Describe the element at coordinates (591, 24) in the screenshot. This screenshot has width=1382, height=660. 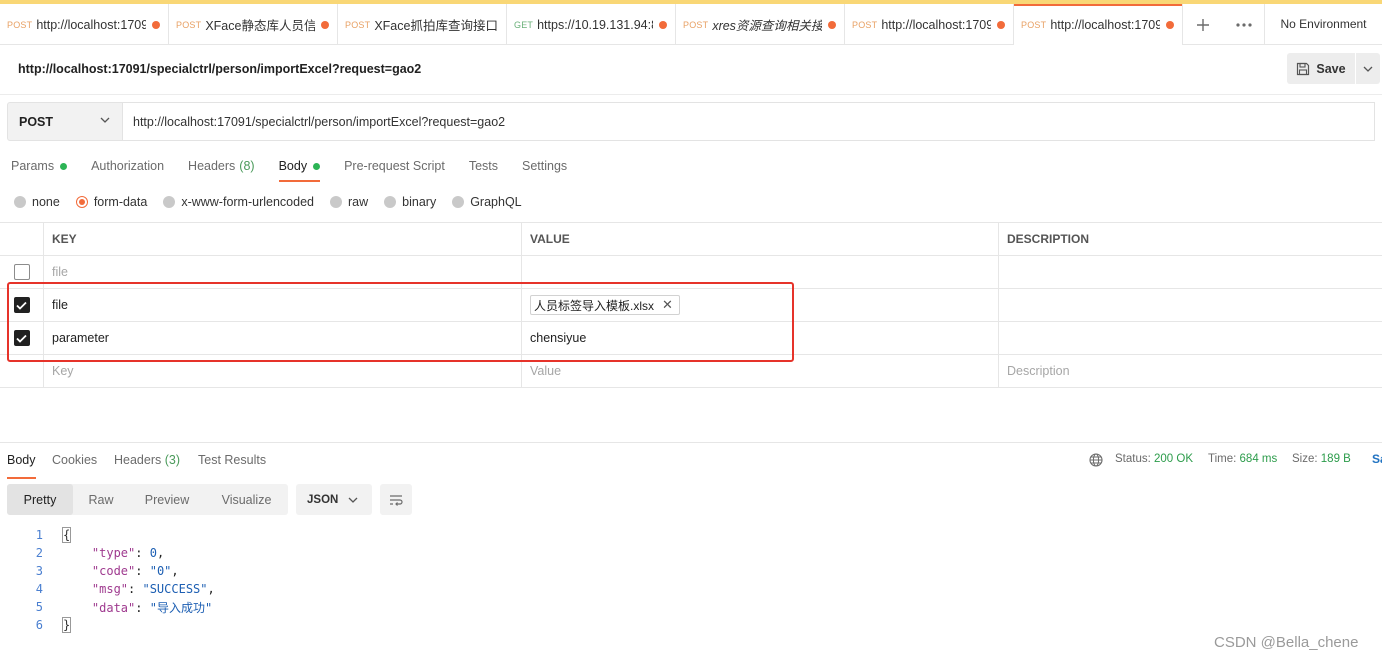
I see `request-tab: GET https://10.19.131.94:81` at that location.